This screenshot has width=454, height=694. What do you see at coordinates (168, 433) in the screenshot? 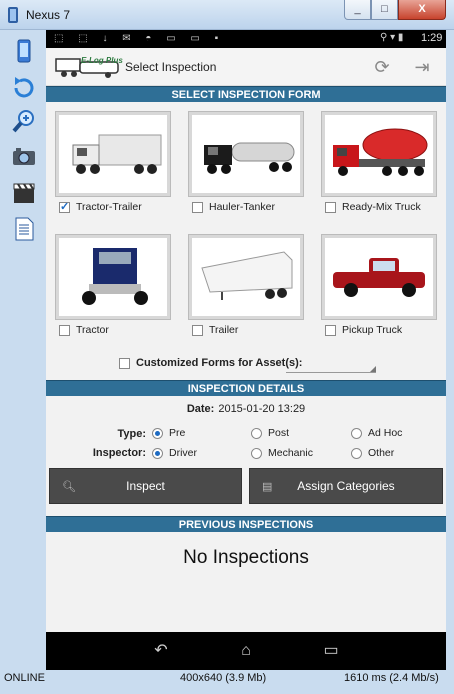
I see `type-pre-option: Pre` at bounding box center [168, 433].